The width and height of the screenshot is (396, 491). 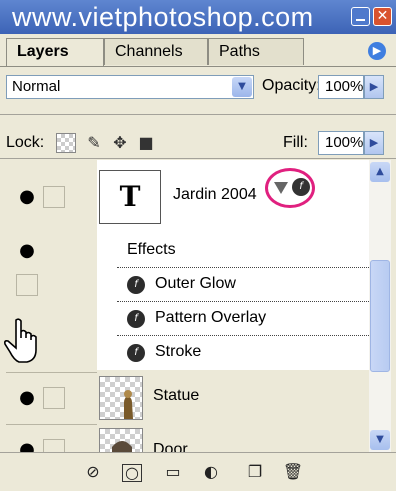 What do you see at coordinates (360, 16) in the screenshot?
I see `minimize-button` at bounding box center [360, 16].